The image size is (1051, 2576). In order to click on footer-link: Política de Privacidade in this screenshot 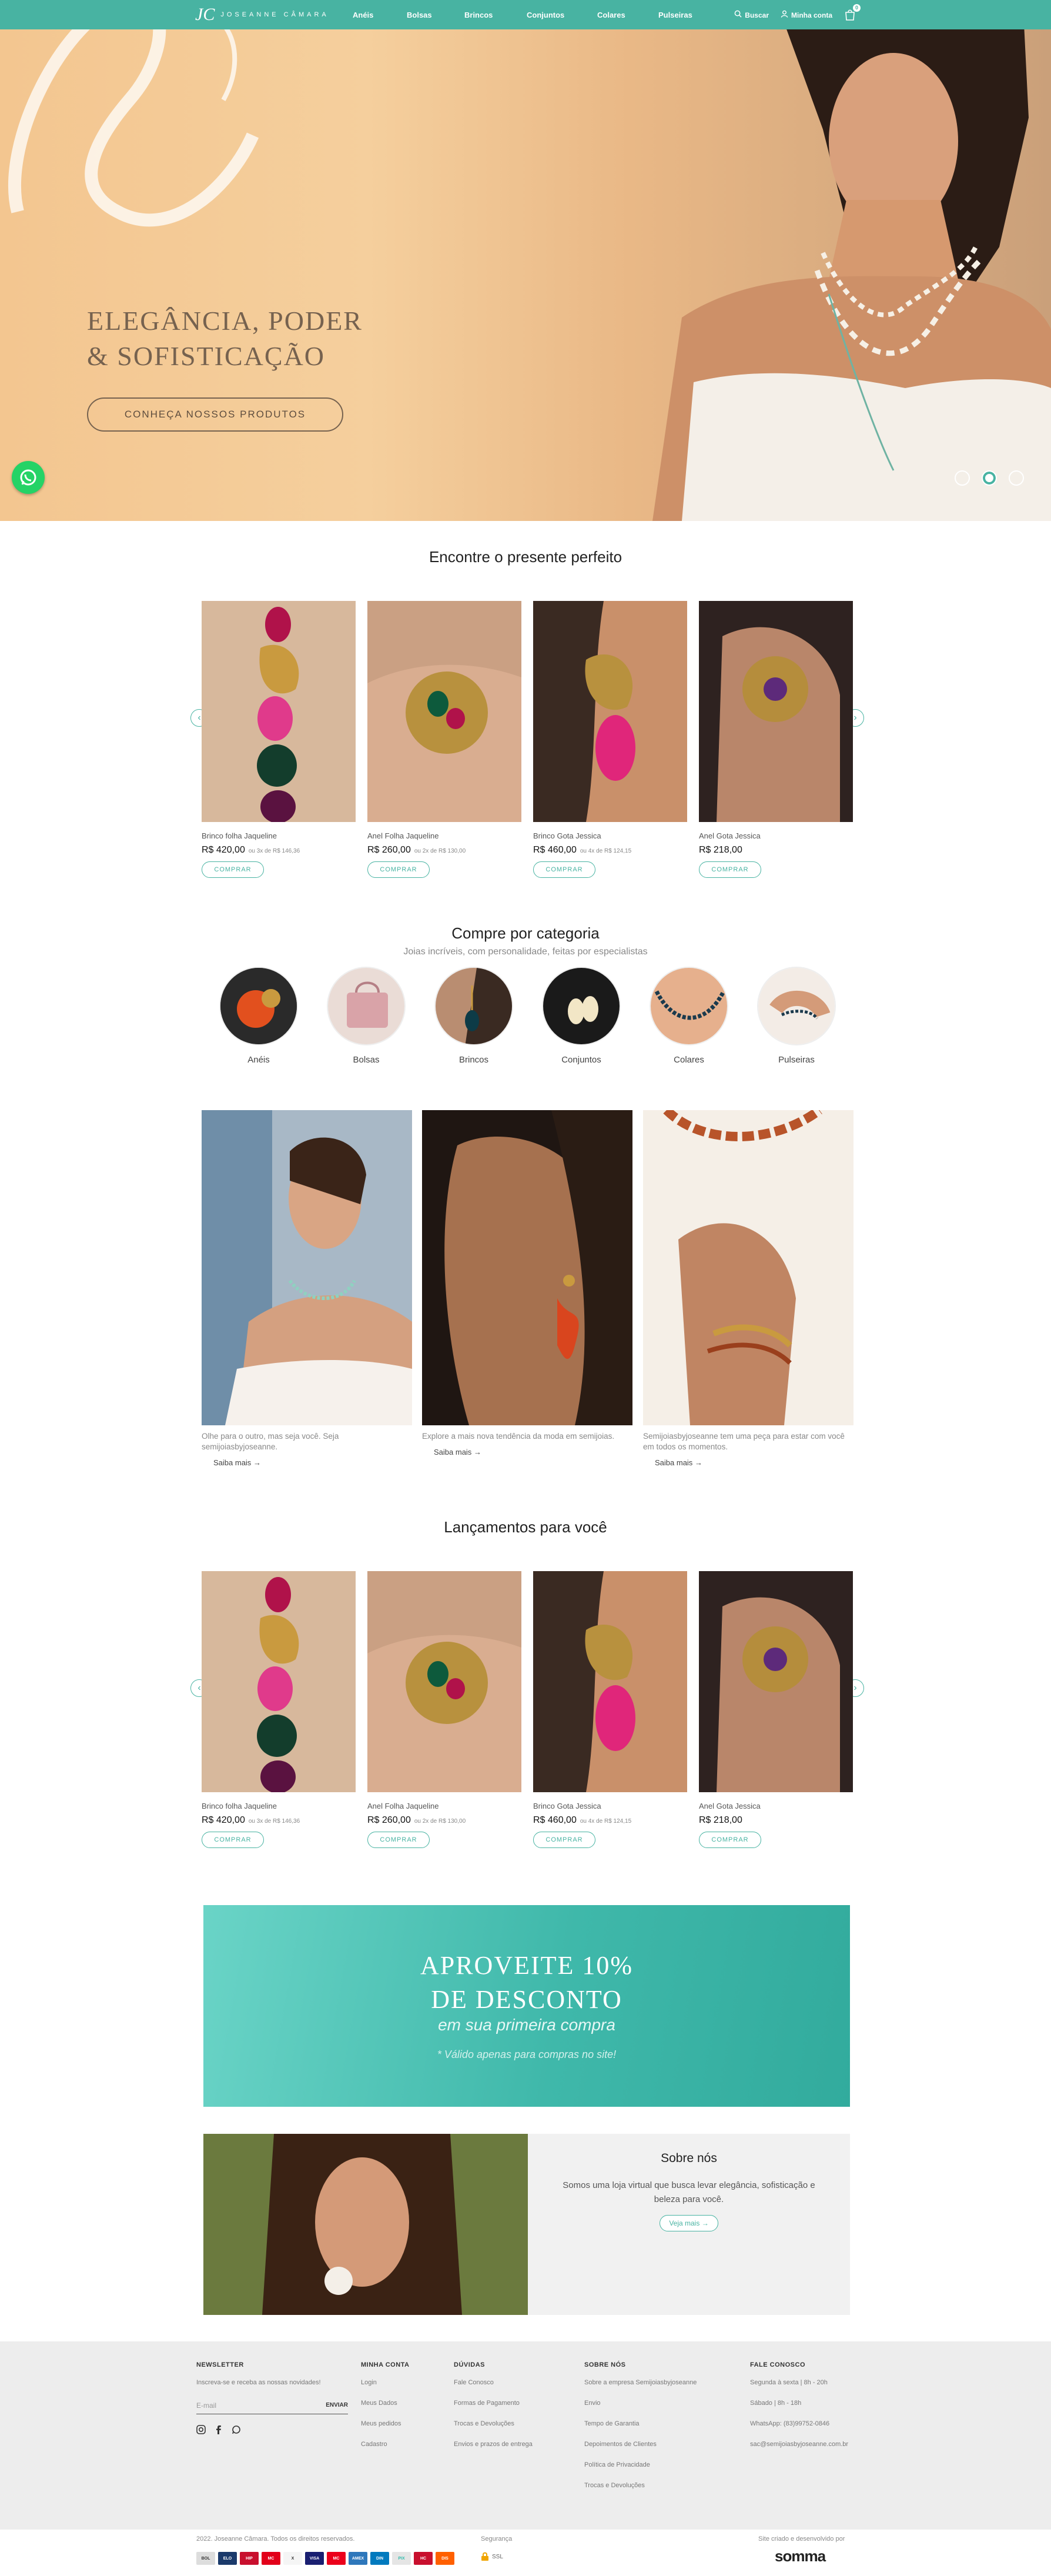, I will do `click(640, 2464)`.